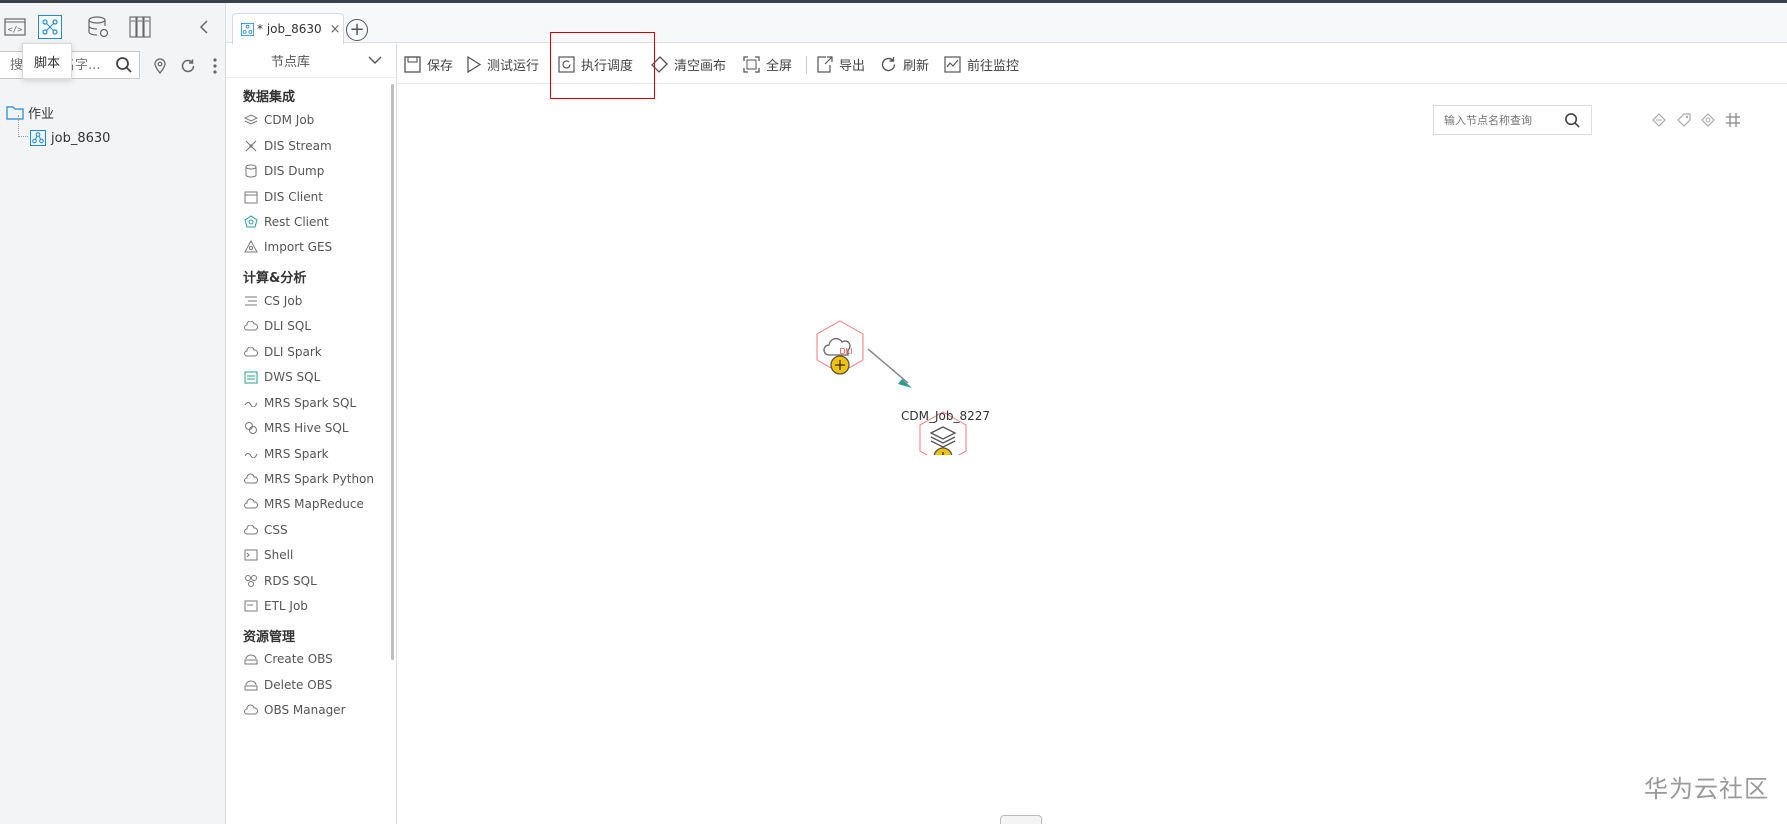  What do you see at coordinates (299, 403) in the screenshot?
I see `node-mrs-spark-sql: MRS Spark SQL` at bounding box center [299, 403].